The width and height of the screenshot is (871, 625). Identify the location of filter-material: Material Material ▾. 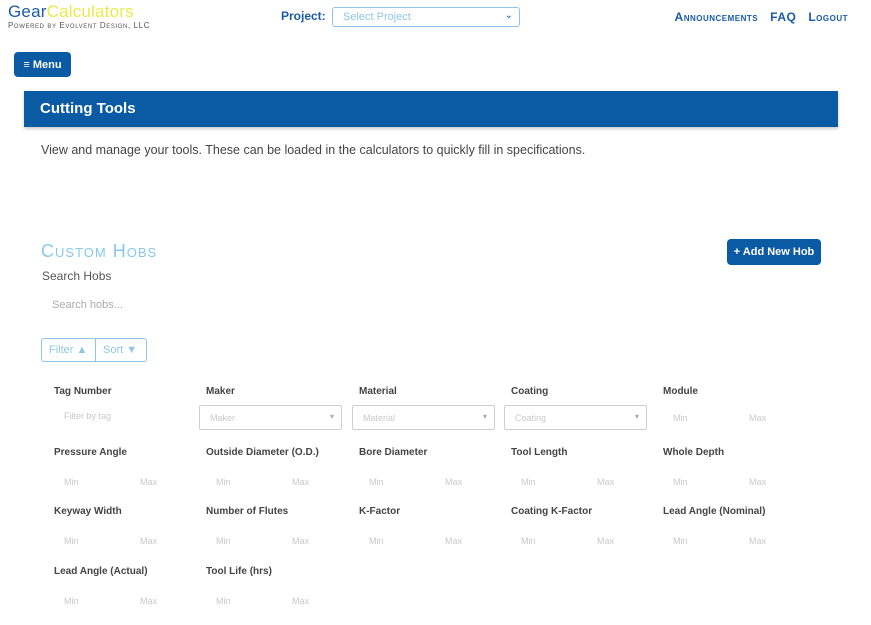
(431, 408).